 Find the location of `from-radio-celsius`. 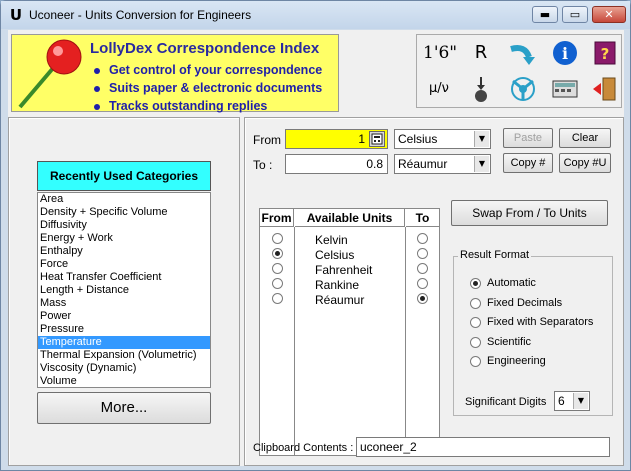

from-radio-celsius is located at coordinates (277, 253).